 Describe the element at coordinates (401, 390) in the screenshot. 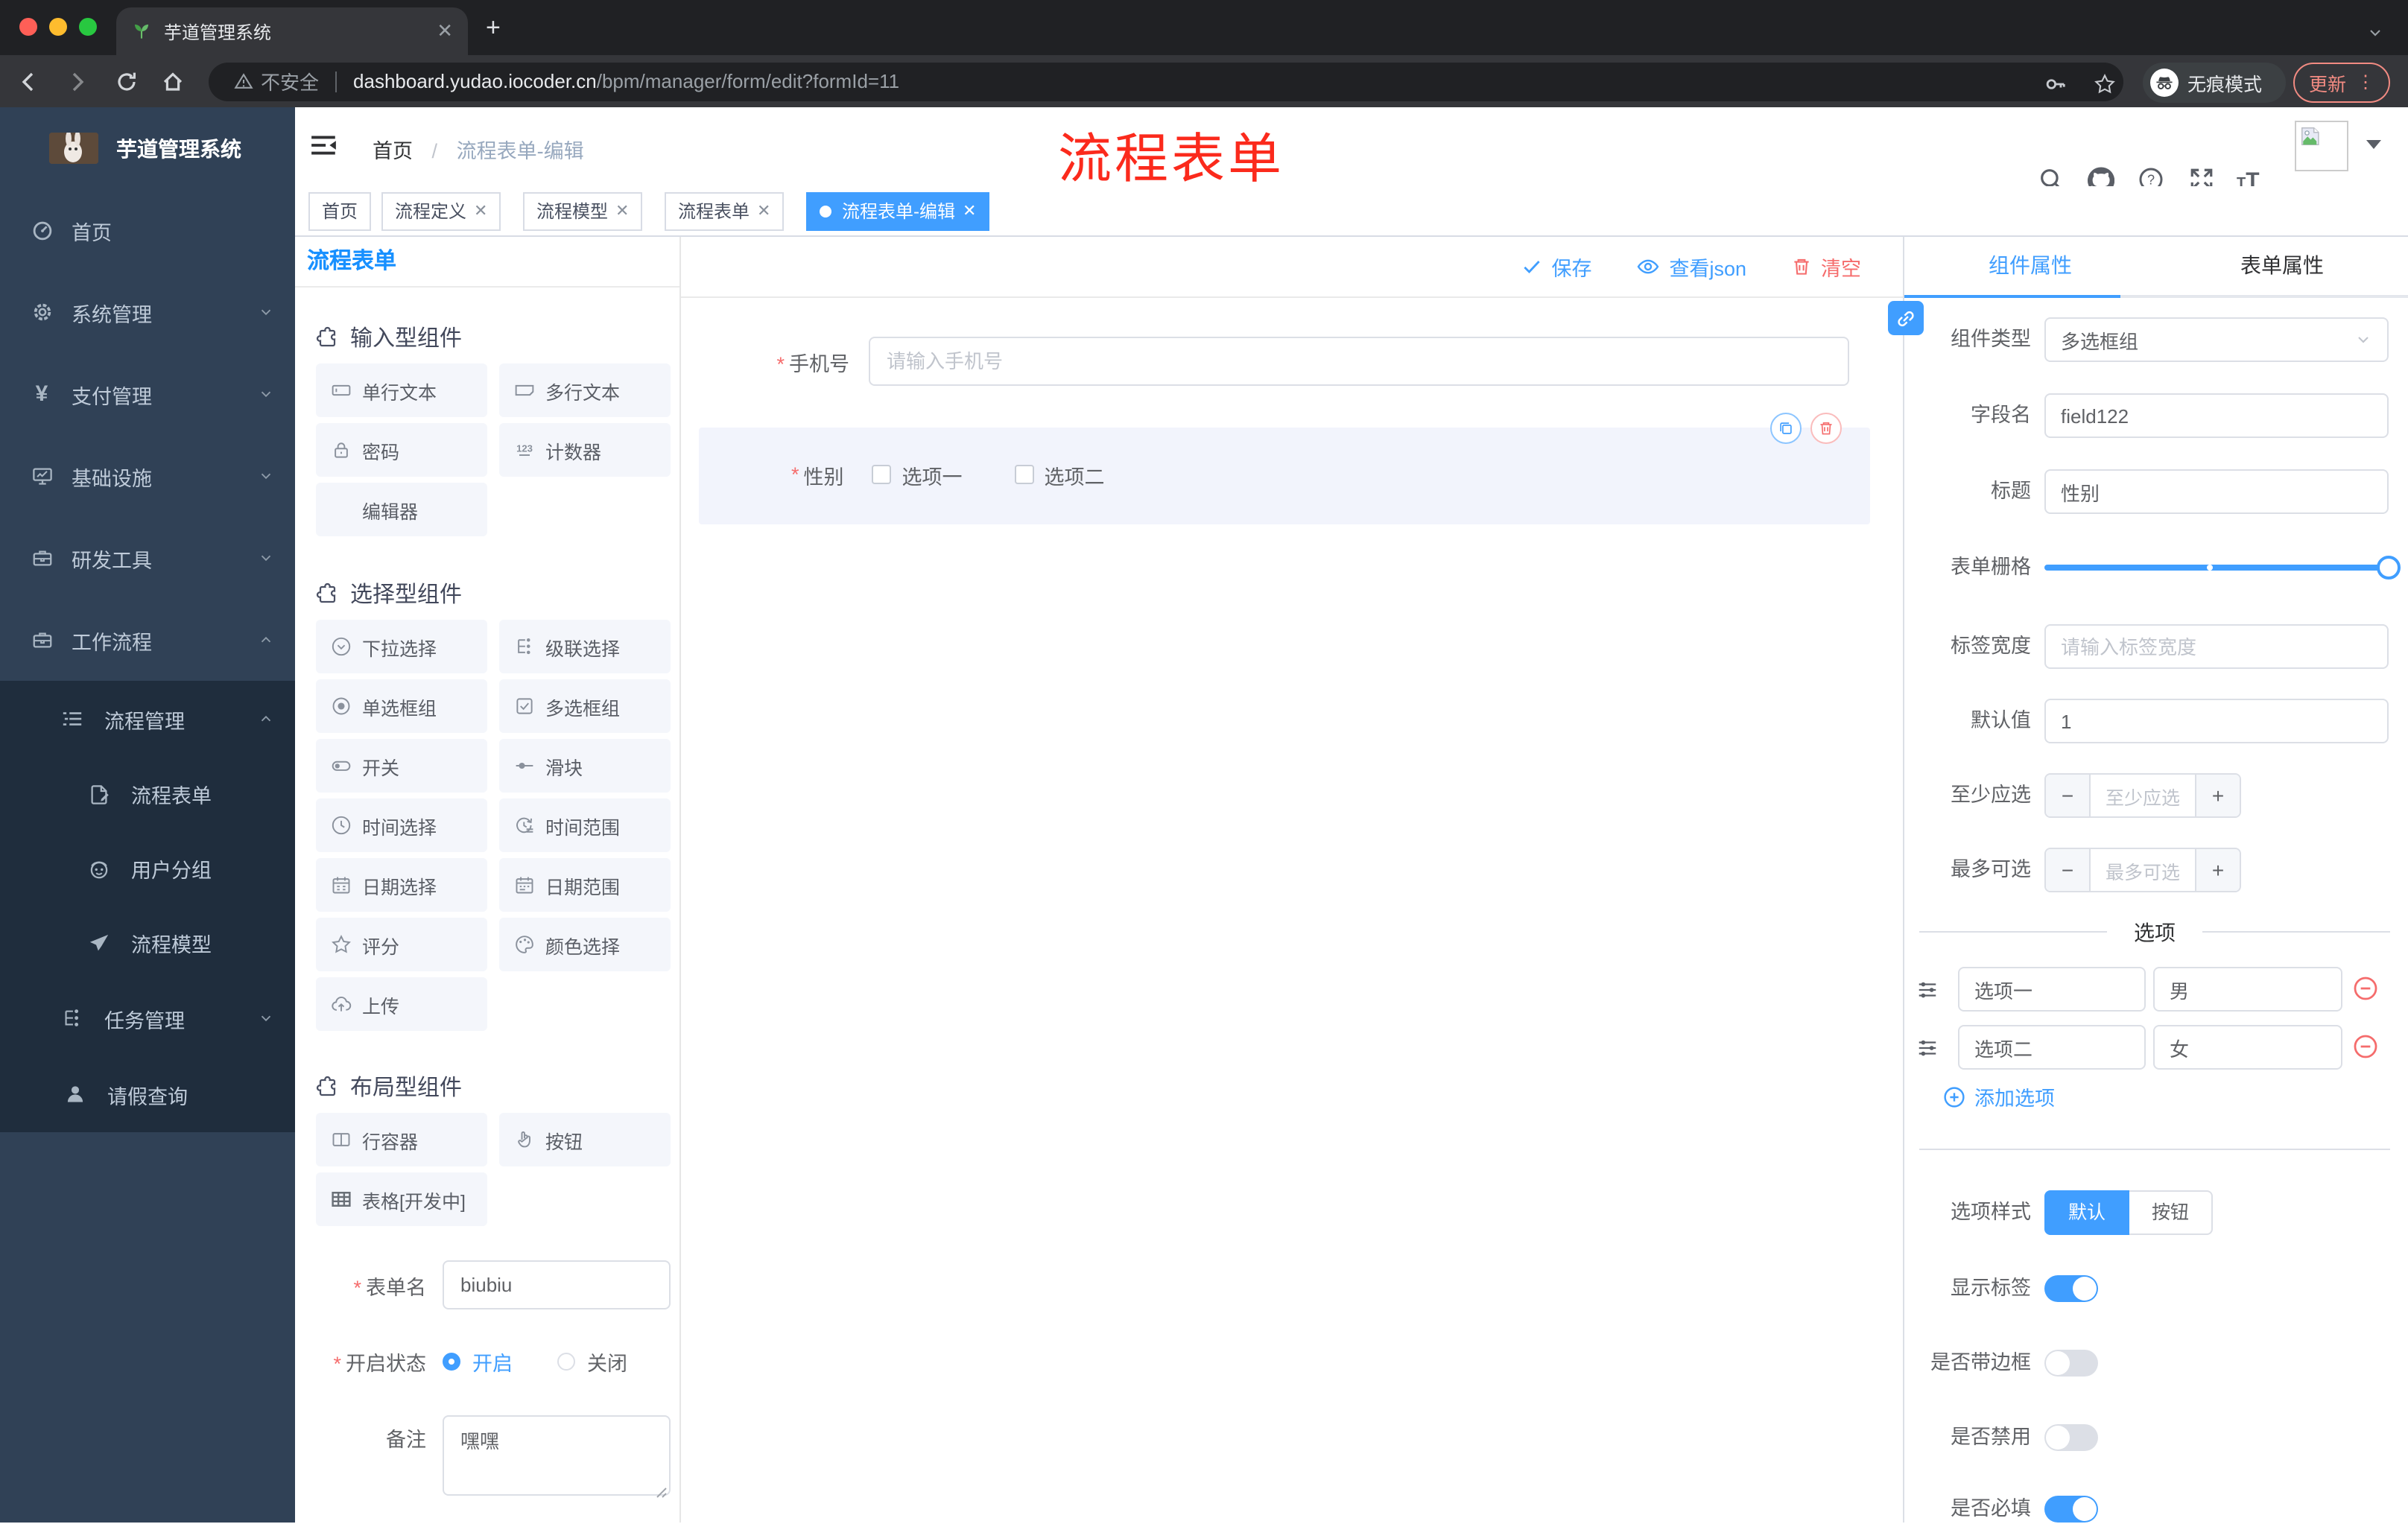

I see `component-single-line-text: 单行文本` at that location.